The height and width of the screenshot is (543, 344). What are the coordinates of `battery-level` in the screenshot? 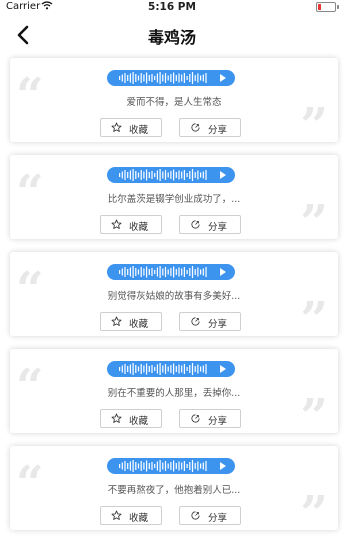 It's located at (319, 7).